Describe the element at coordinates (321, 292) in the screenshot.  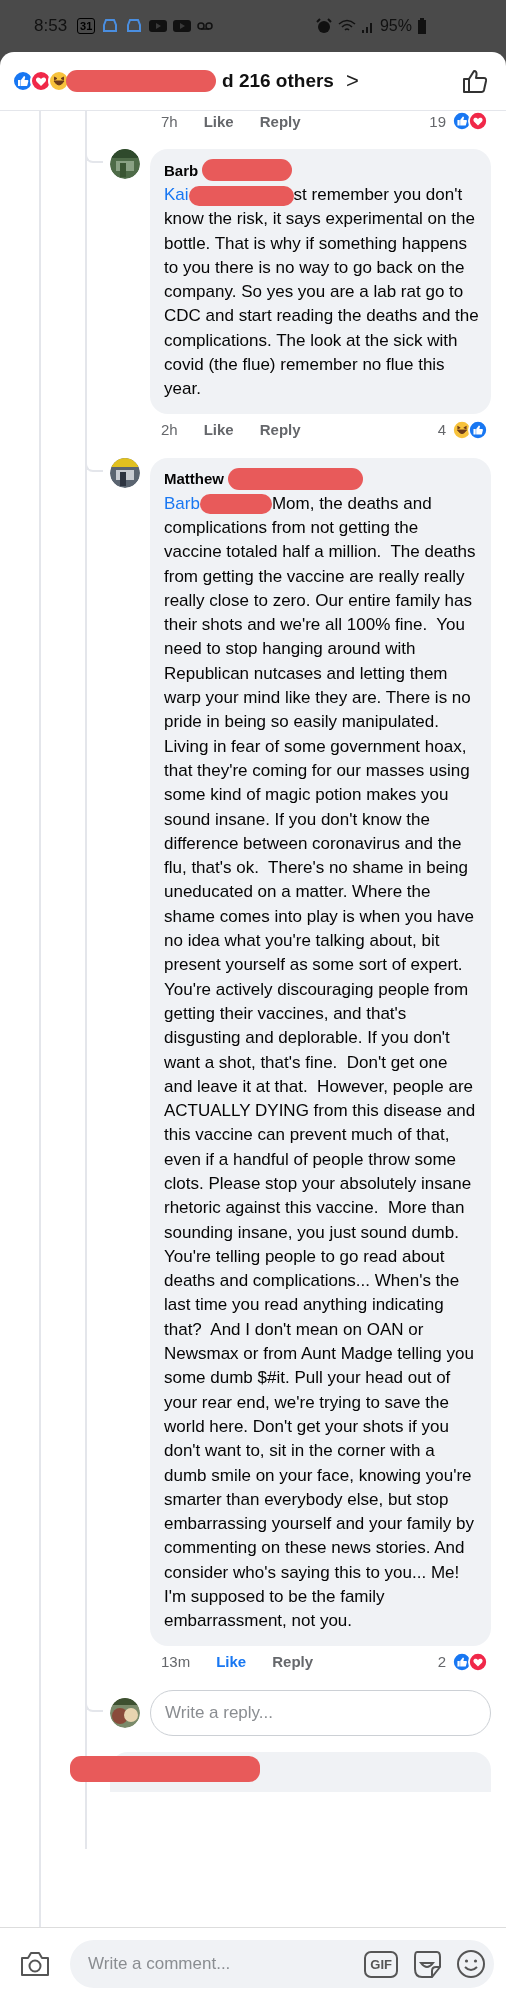
I see `comment-text: Kai st remember you don't know the risk, it says experimental on the bottle. That is why if something happens to you there is no way to go back on the company. So yes you are a lab rat go to CDC and start reading the deaths and the complications. The look at the sick with covid (the flue) remember no flue this year.` at that location.